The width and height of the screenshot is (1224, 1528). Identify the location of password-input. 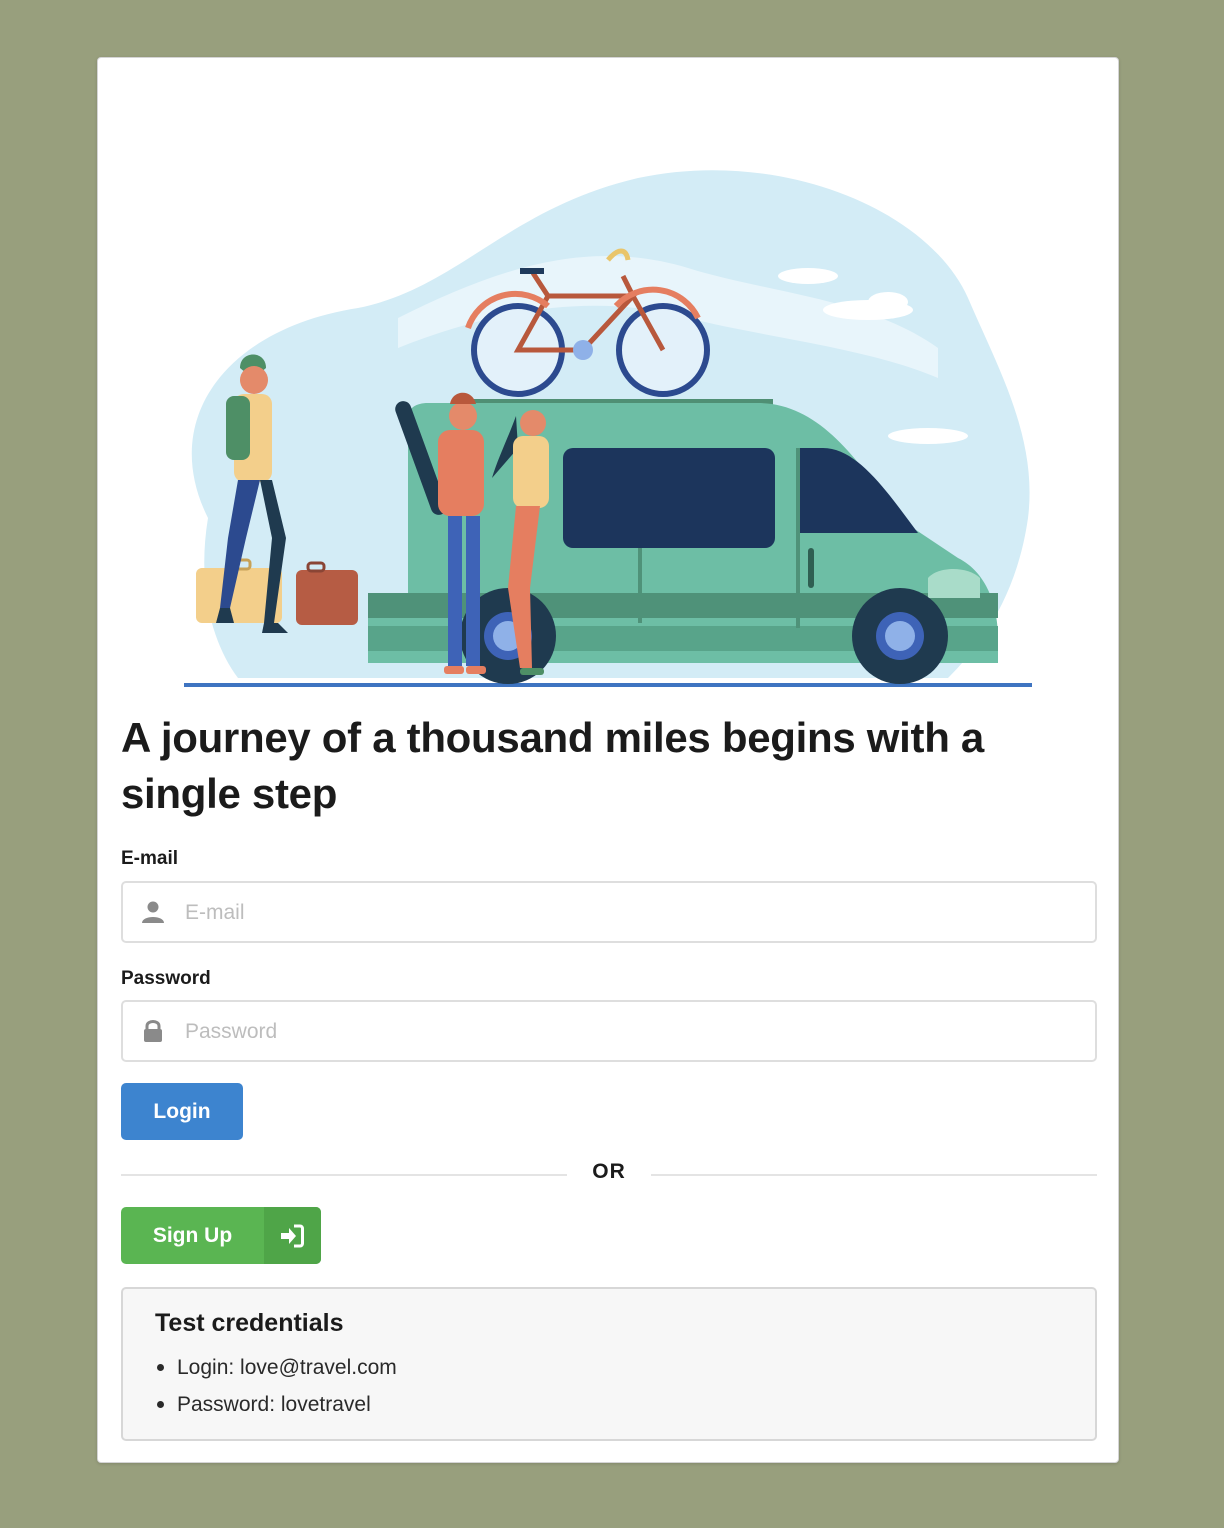
(630, 1032).